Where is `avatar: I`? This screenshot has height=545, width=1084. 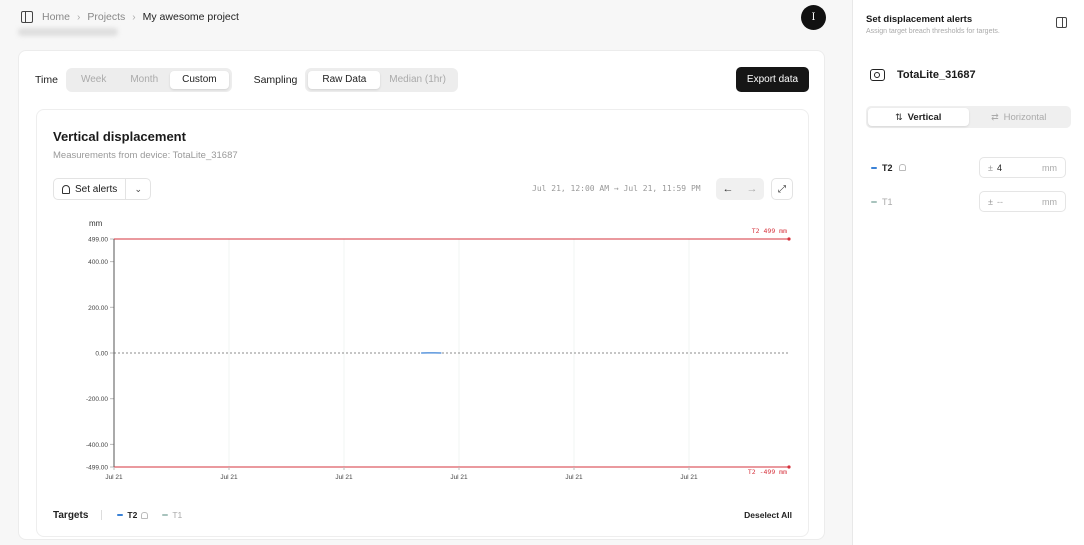 avatar: I is located at coordinates (813, 17).